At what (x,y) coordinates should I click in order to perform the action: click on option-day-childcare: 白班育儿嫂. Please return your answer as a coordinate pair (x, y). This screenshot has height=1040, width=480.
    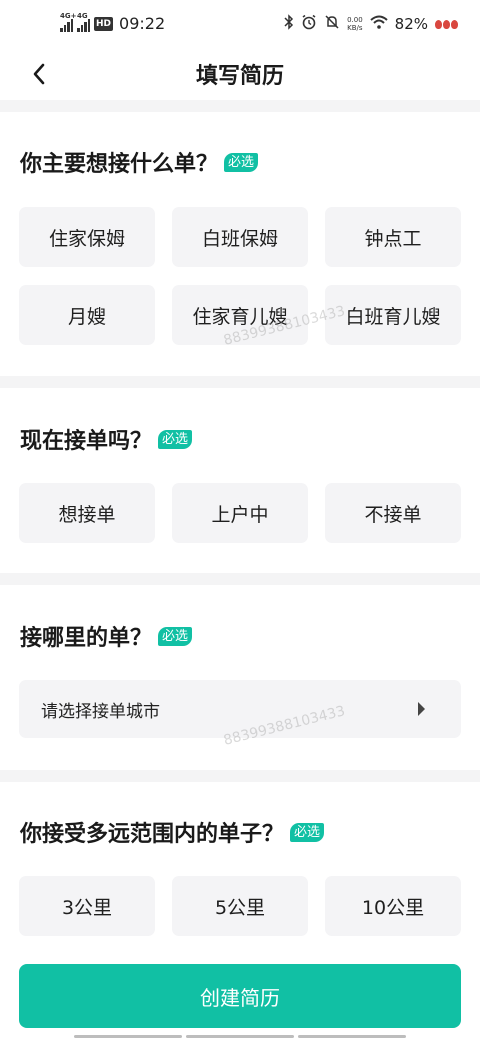
    Looking at the image, I should click on (393, 315).